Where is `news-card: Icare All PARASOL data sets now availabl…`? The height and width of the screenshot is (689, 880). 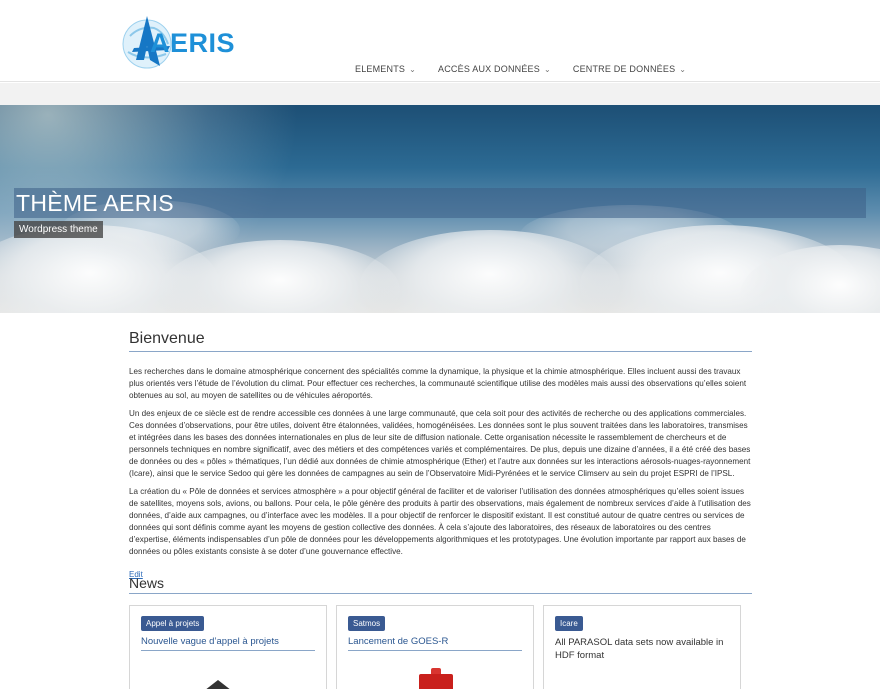 news-card: Icare All PARASOL data sets now availabl… is located at coordinates (642, 647).